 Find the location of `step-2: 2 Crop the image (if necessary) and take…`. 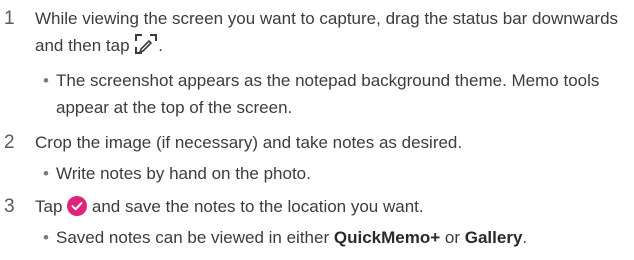

step-2: 2 Crop the image (if necessary) and take… is located at coordinates (317, 142).